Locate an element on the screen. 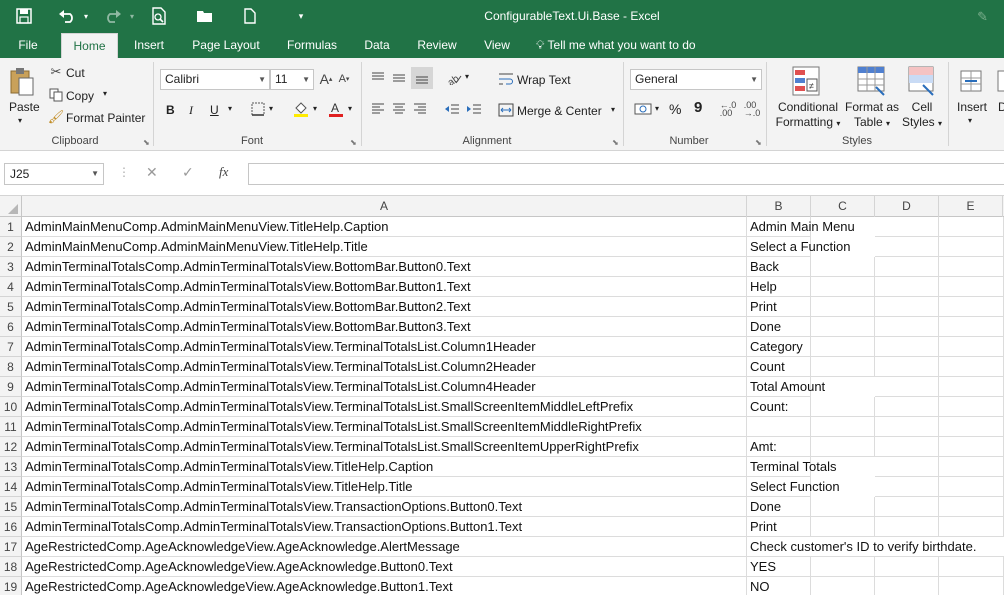 This screenshot has width=1004, height=595. format-as-table-button: Format as Table ▾ is located at coordinates (872, 115).